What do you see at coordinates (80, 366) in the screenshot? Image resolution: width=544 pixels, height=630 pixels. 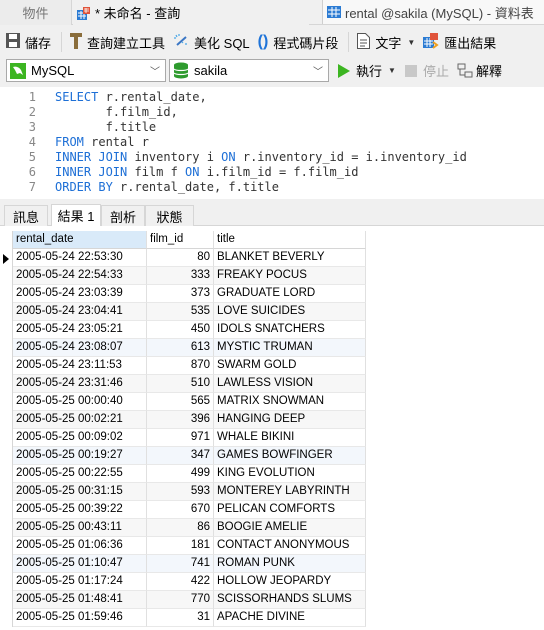 I see `cell-rental-date: 2005-05-24 23:11:53` at bounding box center [80, 366].